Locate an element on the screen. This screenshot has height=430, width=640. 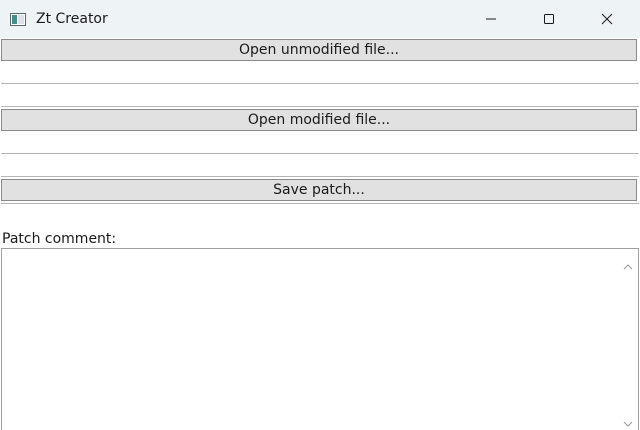
close-icon is located at coordinates (607, 19).